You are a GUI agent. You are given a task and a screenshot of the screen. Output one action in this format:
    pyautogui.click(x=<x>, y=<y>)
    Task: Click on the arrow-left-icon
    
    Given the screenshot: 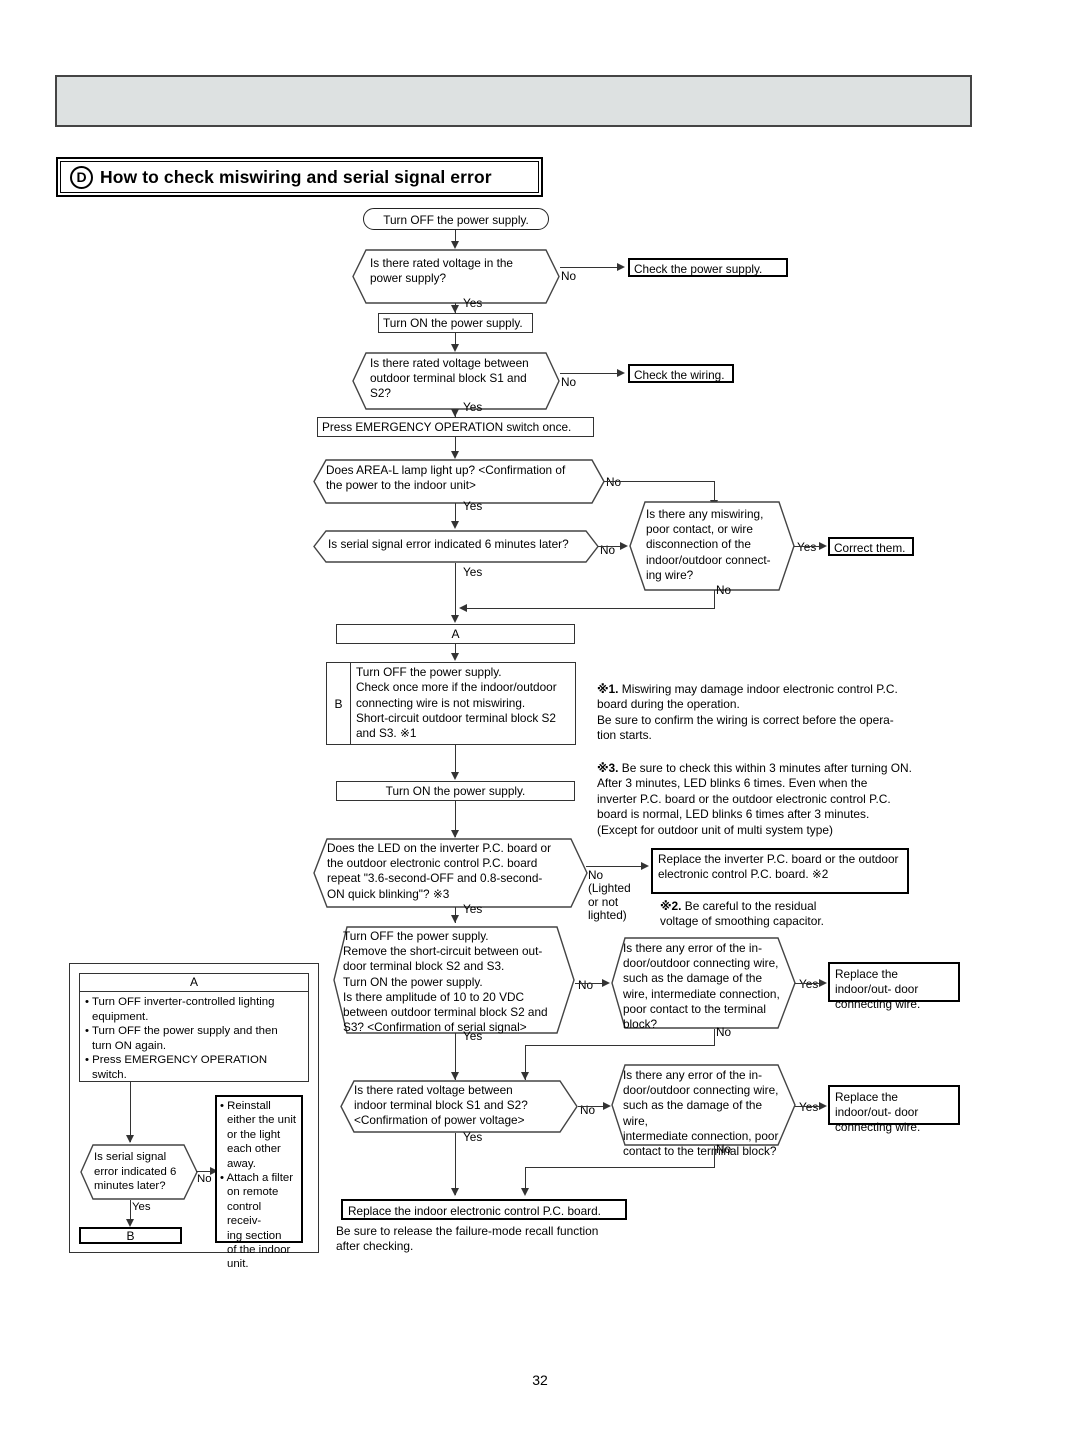 What is the action you would take?
    pyautogui.click(x=463, y=608)
    